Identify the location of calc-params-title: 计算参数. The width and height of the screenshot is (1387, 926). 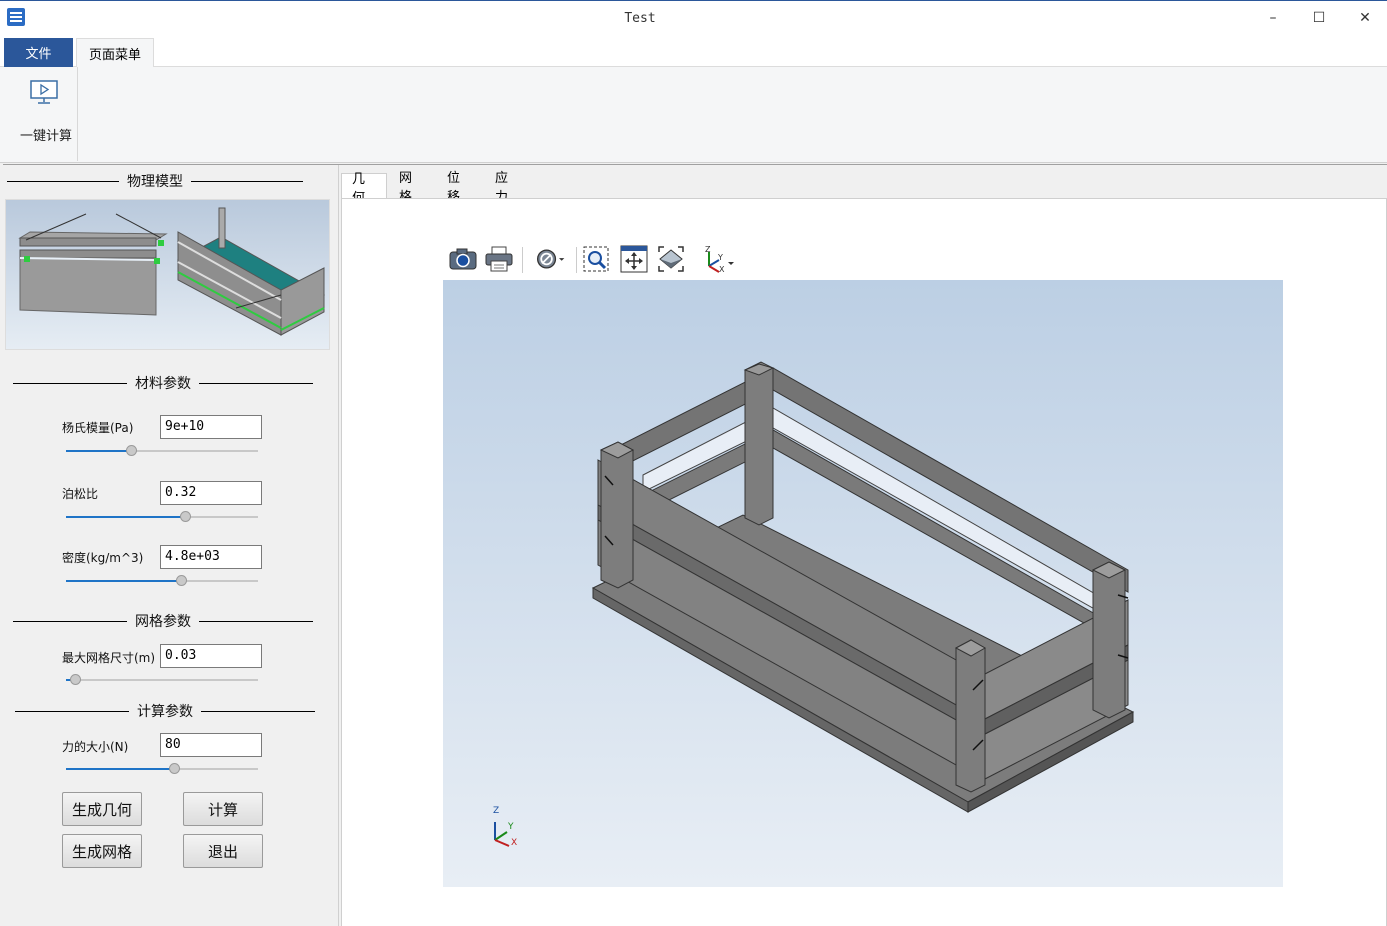
(165, 712).